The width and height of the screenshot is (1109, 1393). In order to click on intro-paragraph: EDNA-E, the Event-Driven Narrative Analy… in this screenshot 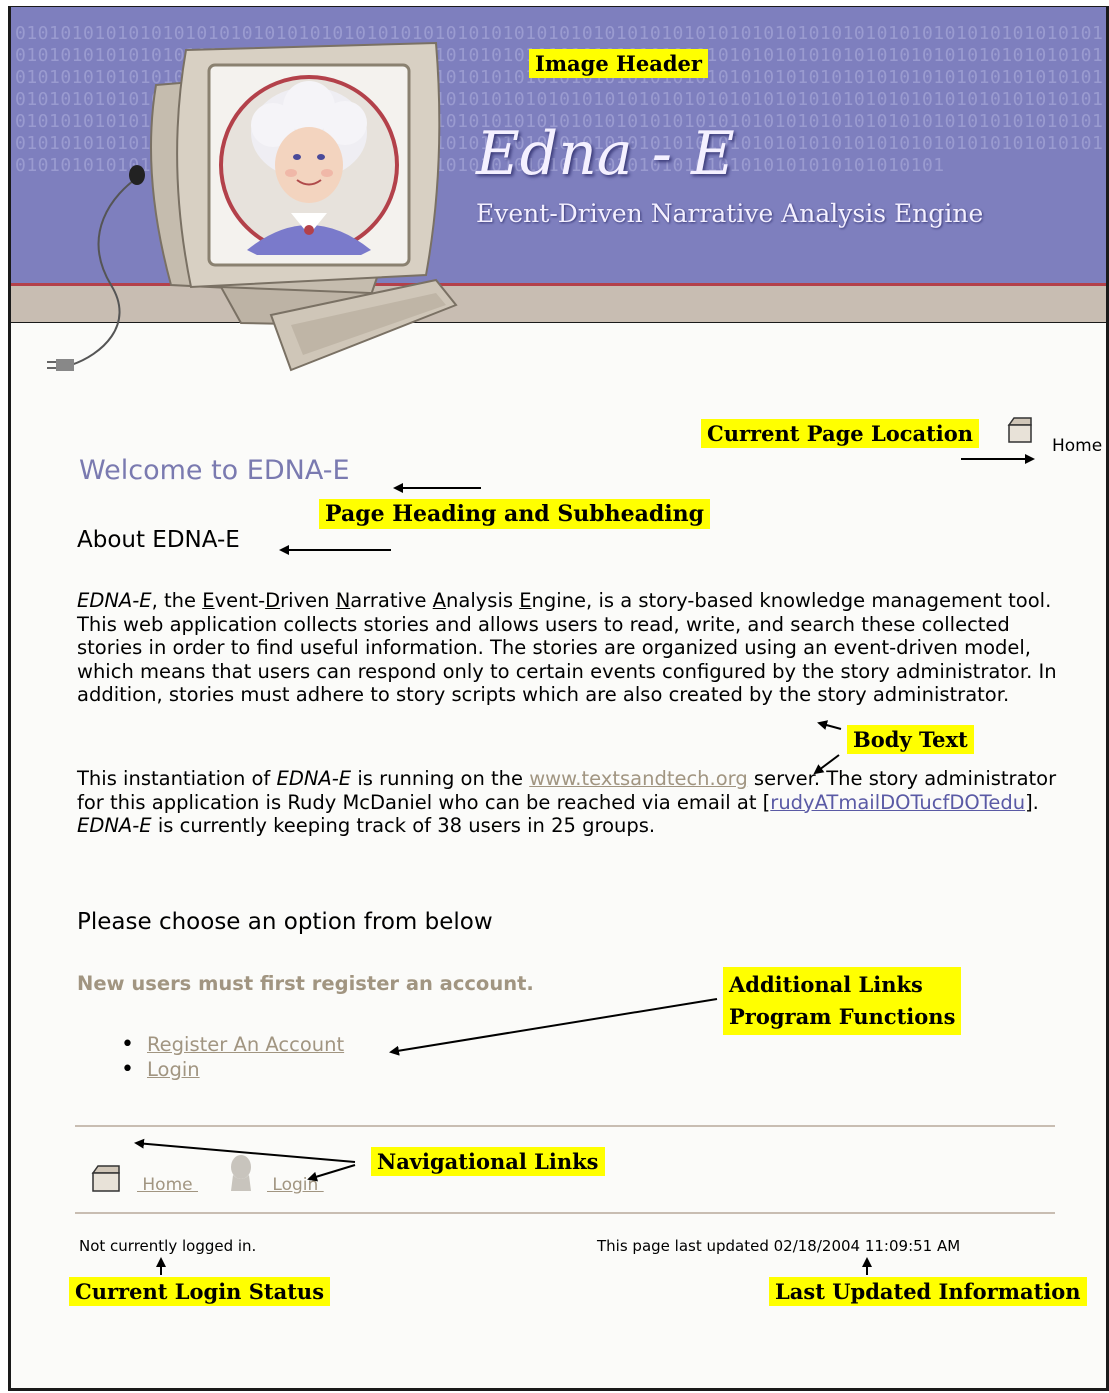, I will do `click(572, 648)`.